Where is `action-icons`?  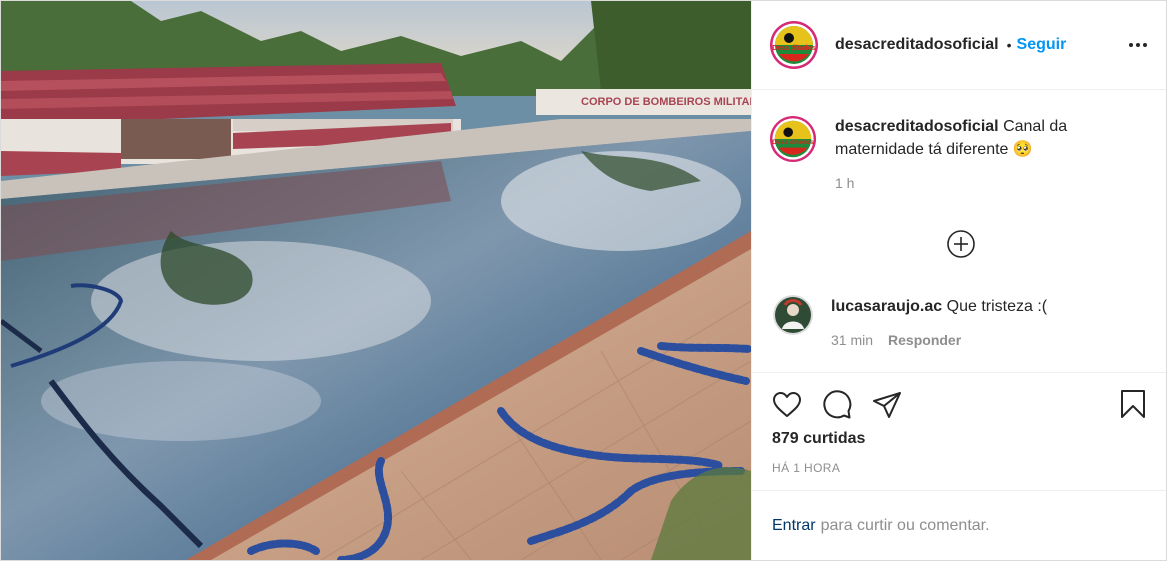
action-icons is located at coordinates (837, 405).